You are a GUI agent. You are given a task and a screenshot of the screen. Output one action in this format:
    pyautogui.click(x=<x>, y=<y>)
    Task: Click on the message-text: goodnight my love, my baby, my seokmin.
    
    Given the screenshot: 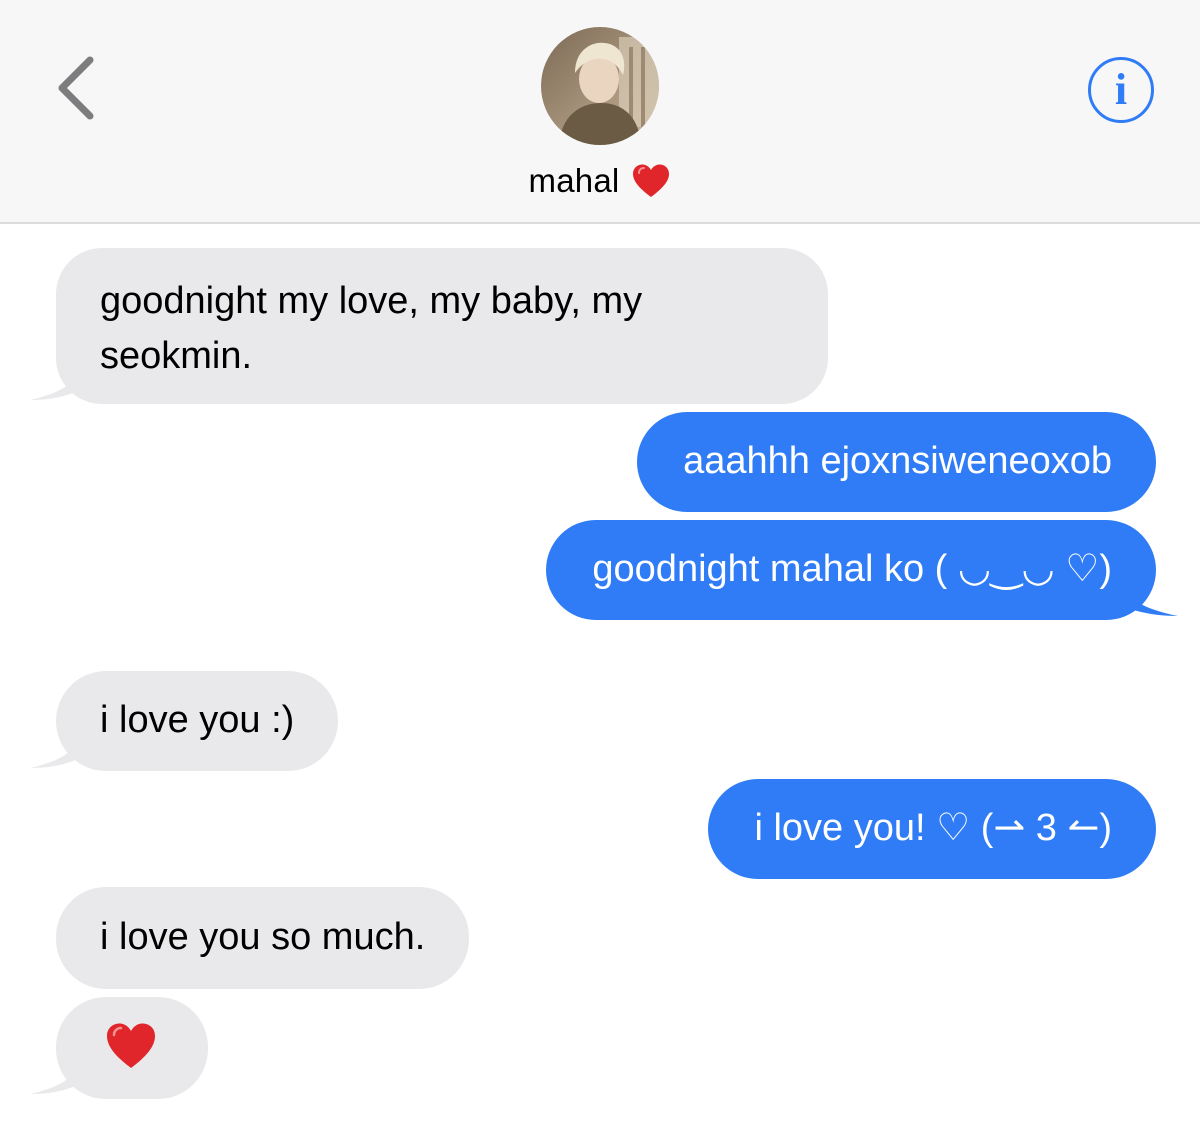 What is the action you would take?
    pyautogui.click(x=371, y=328)
    